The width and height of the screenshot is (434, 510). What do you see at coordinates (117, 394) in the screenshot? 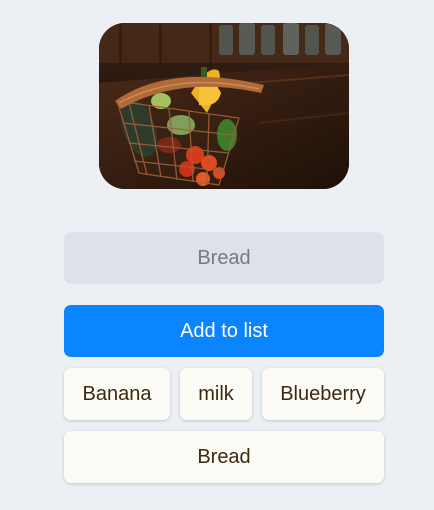
I see `list-item-banana: Banana` at bounding box center [117, 394].